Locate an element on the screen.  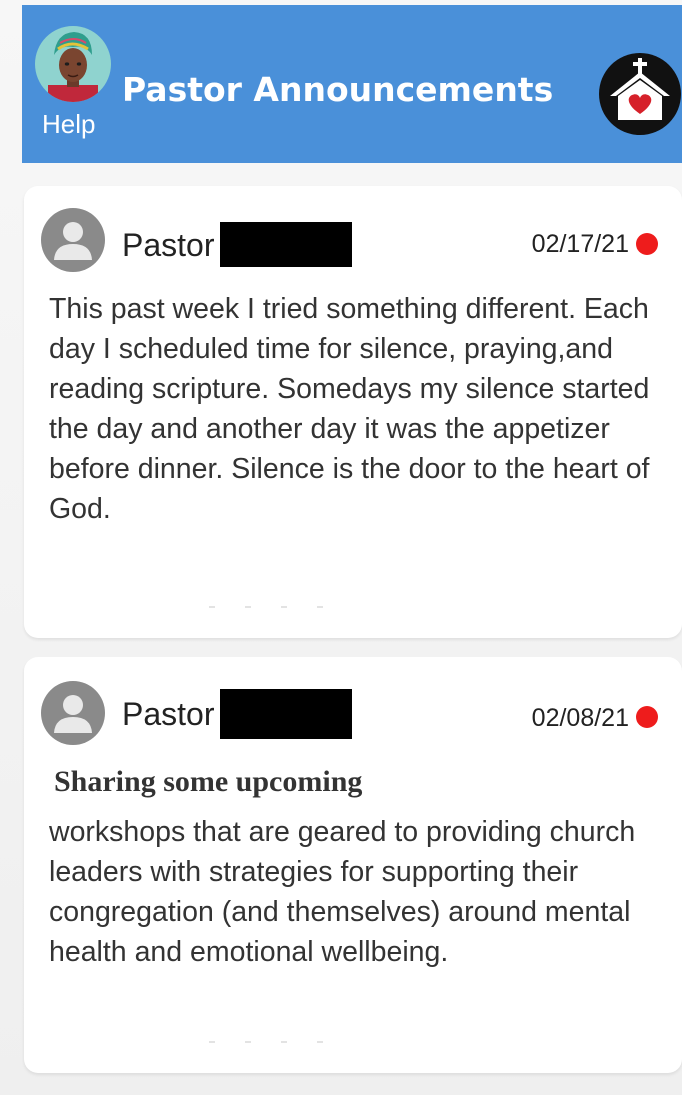
church-heart-icon is located at coordinates (640, 94).